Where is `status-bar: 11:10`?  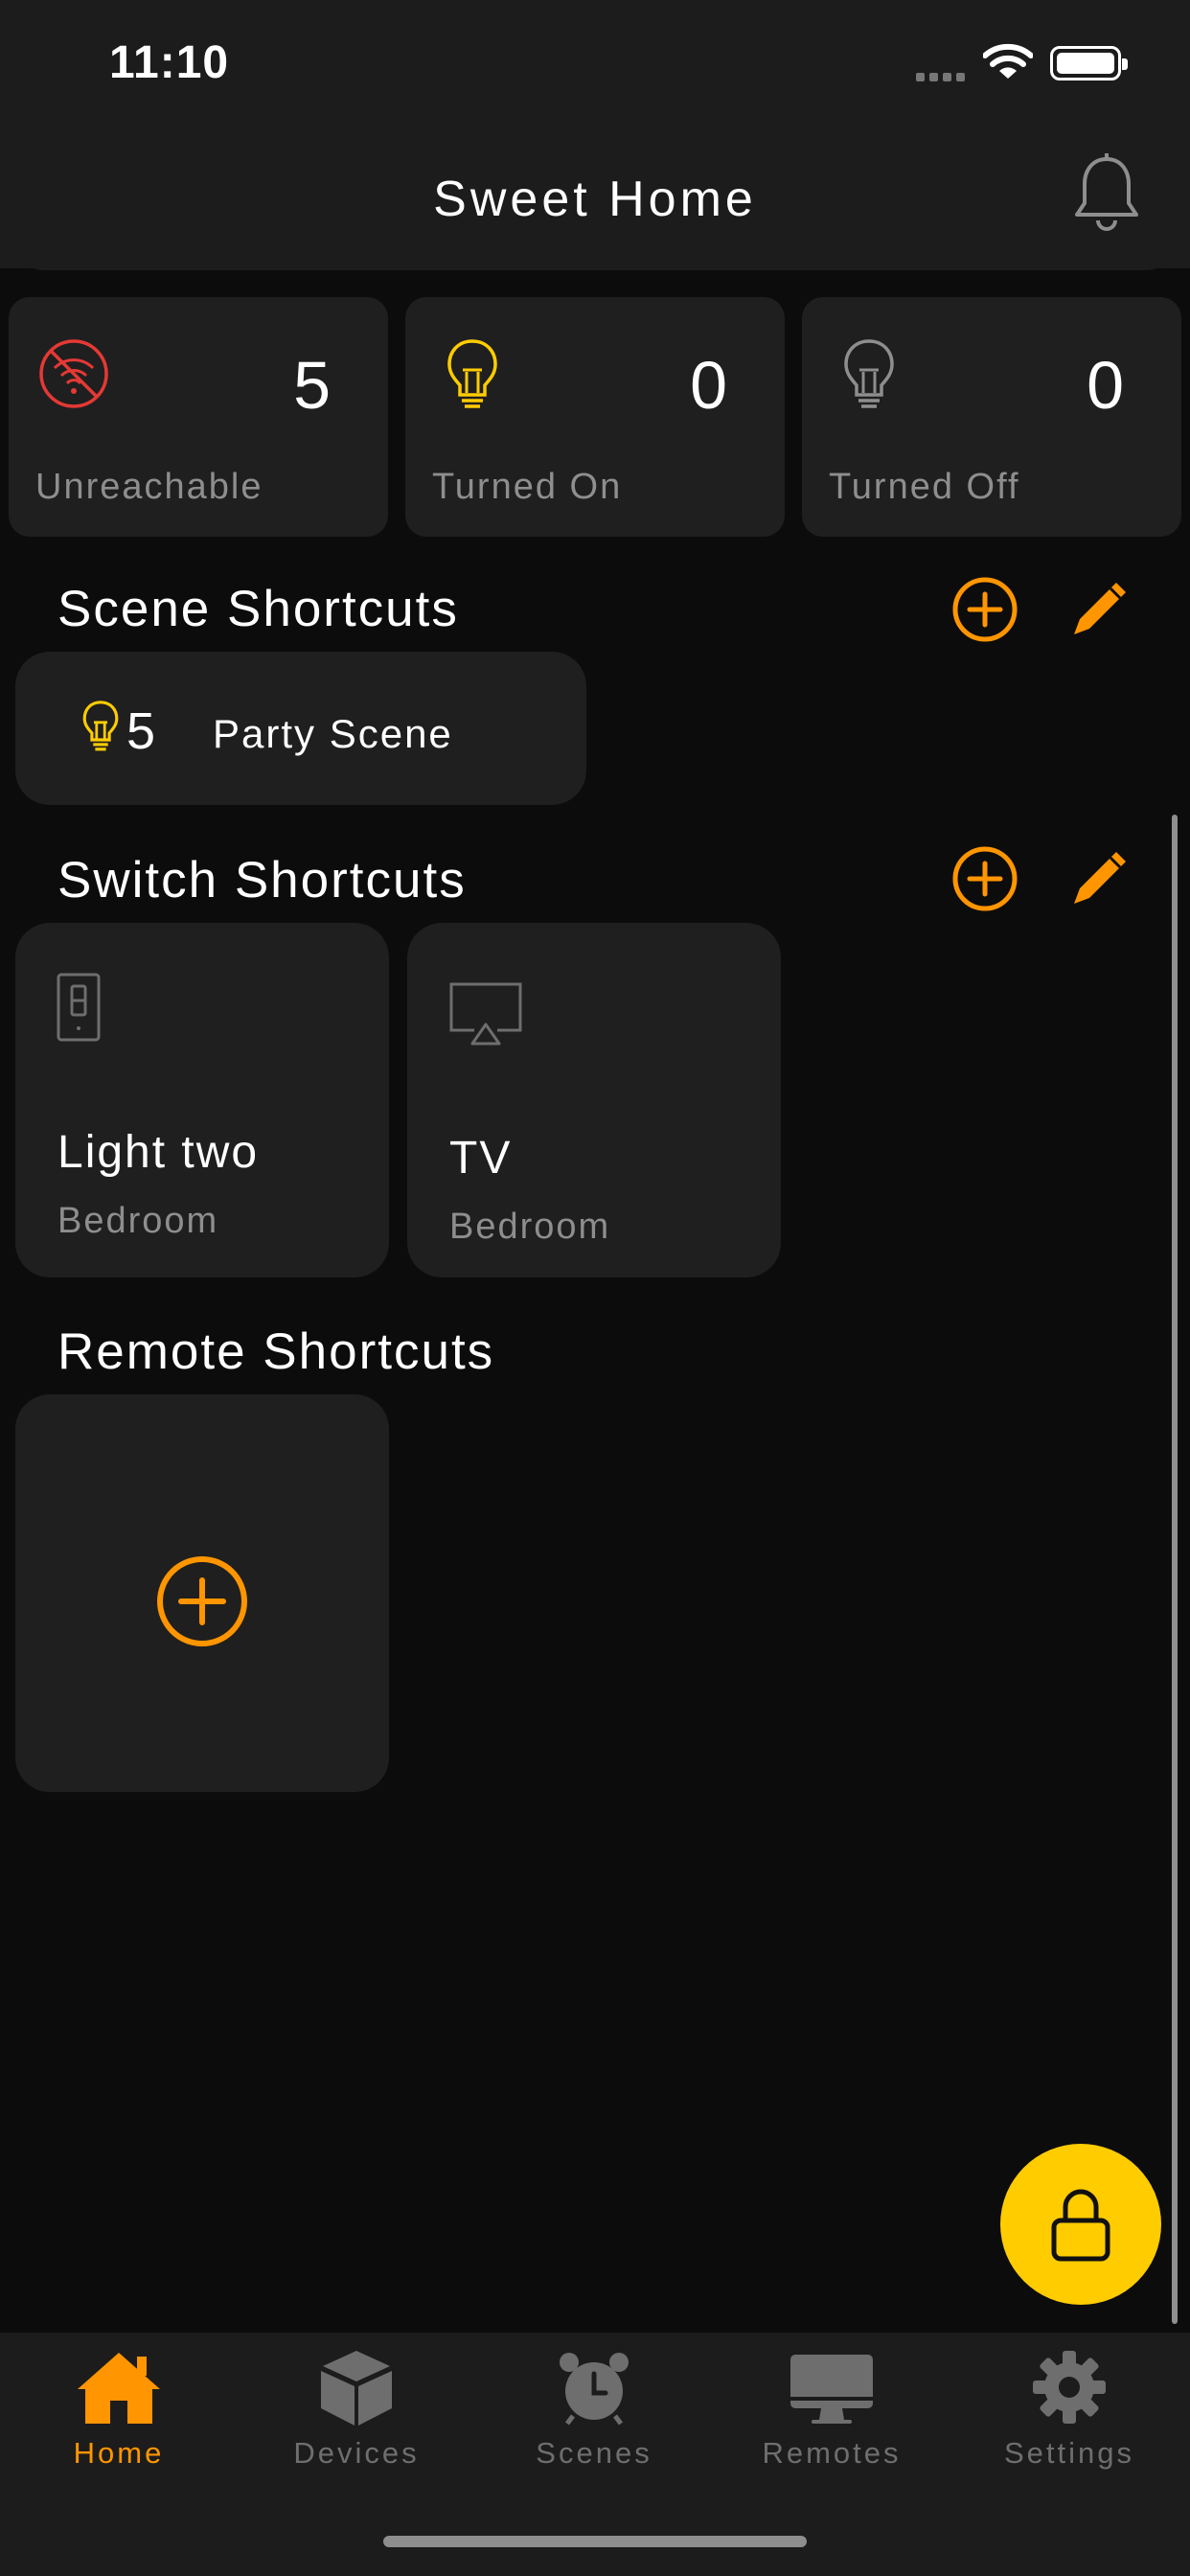
status-bar: 11:10 is located at coordinates (595, 63).